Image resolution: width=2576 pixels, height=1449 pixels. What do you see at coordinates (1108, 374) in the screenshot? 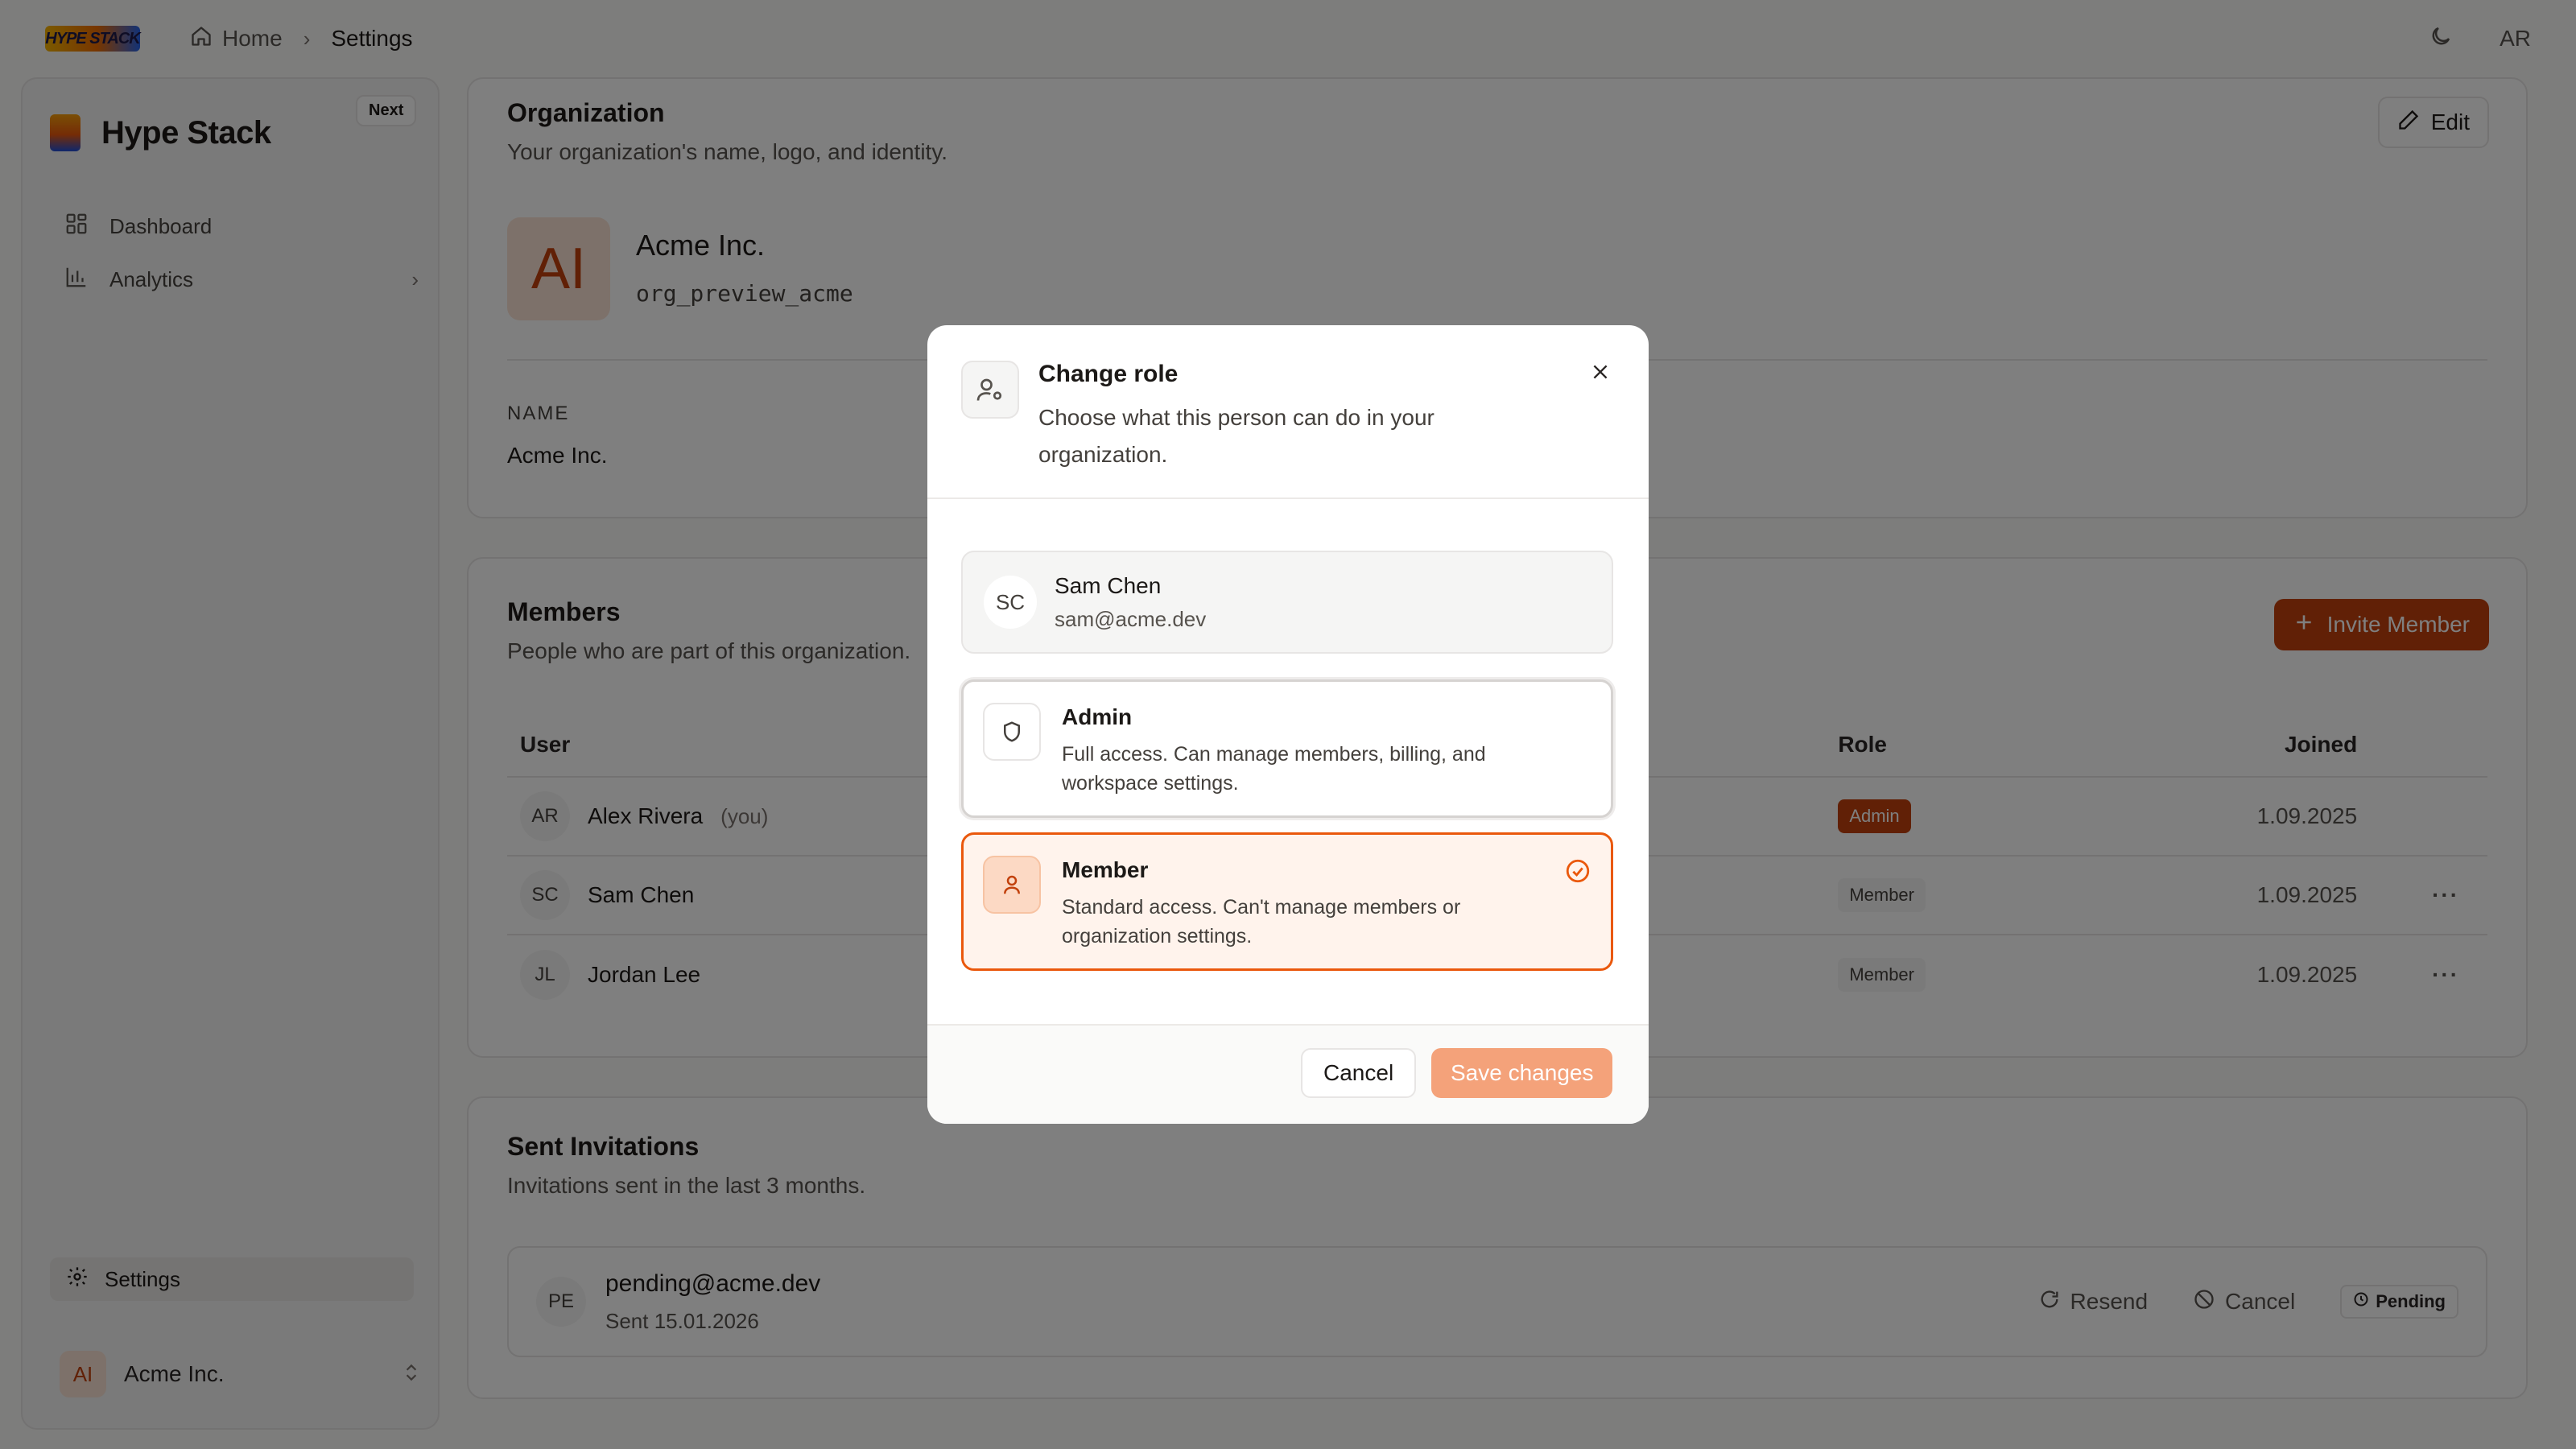
I see `dialog-title: Change role` at bounding box center [1108, 374].